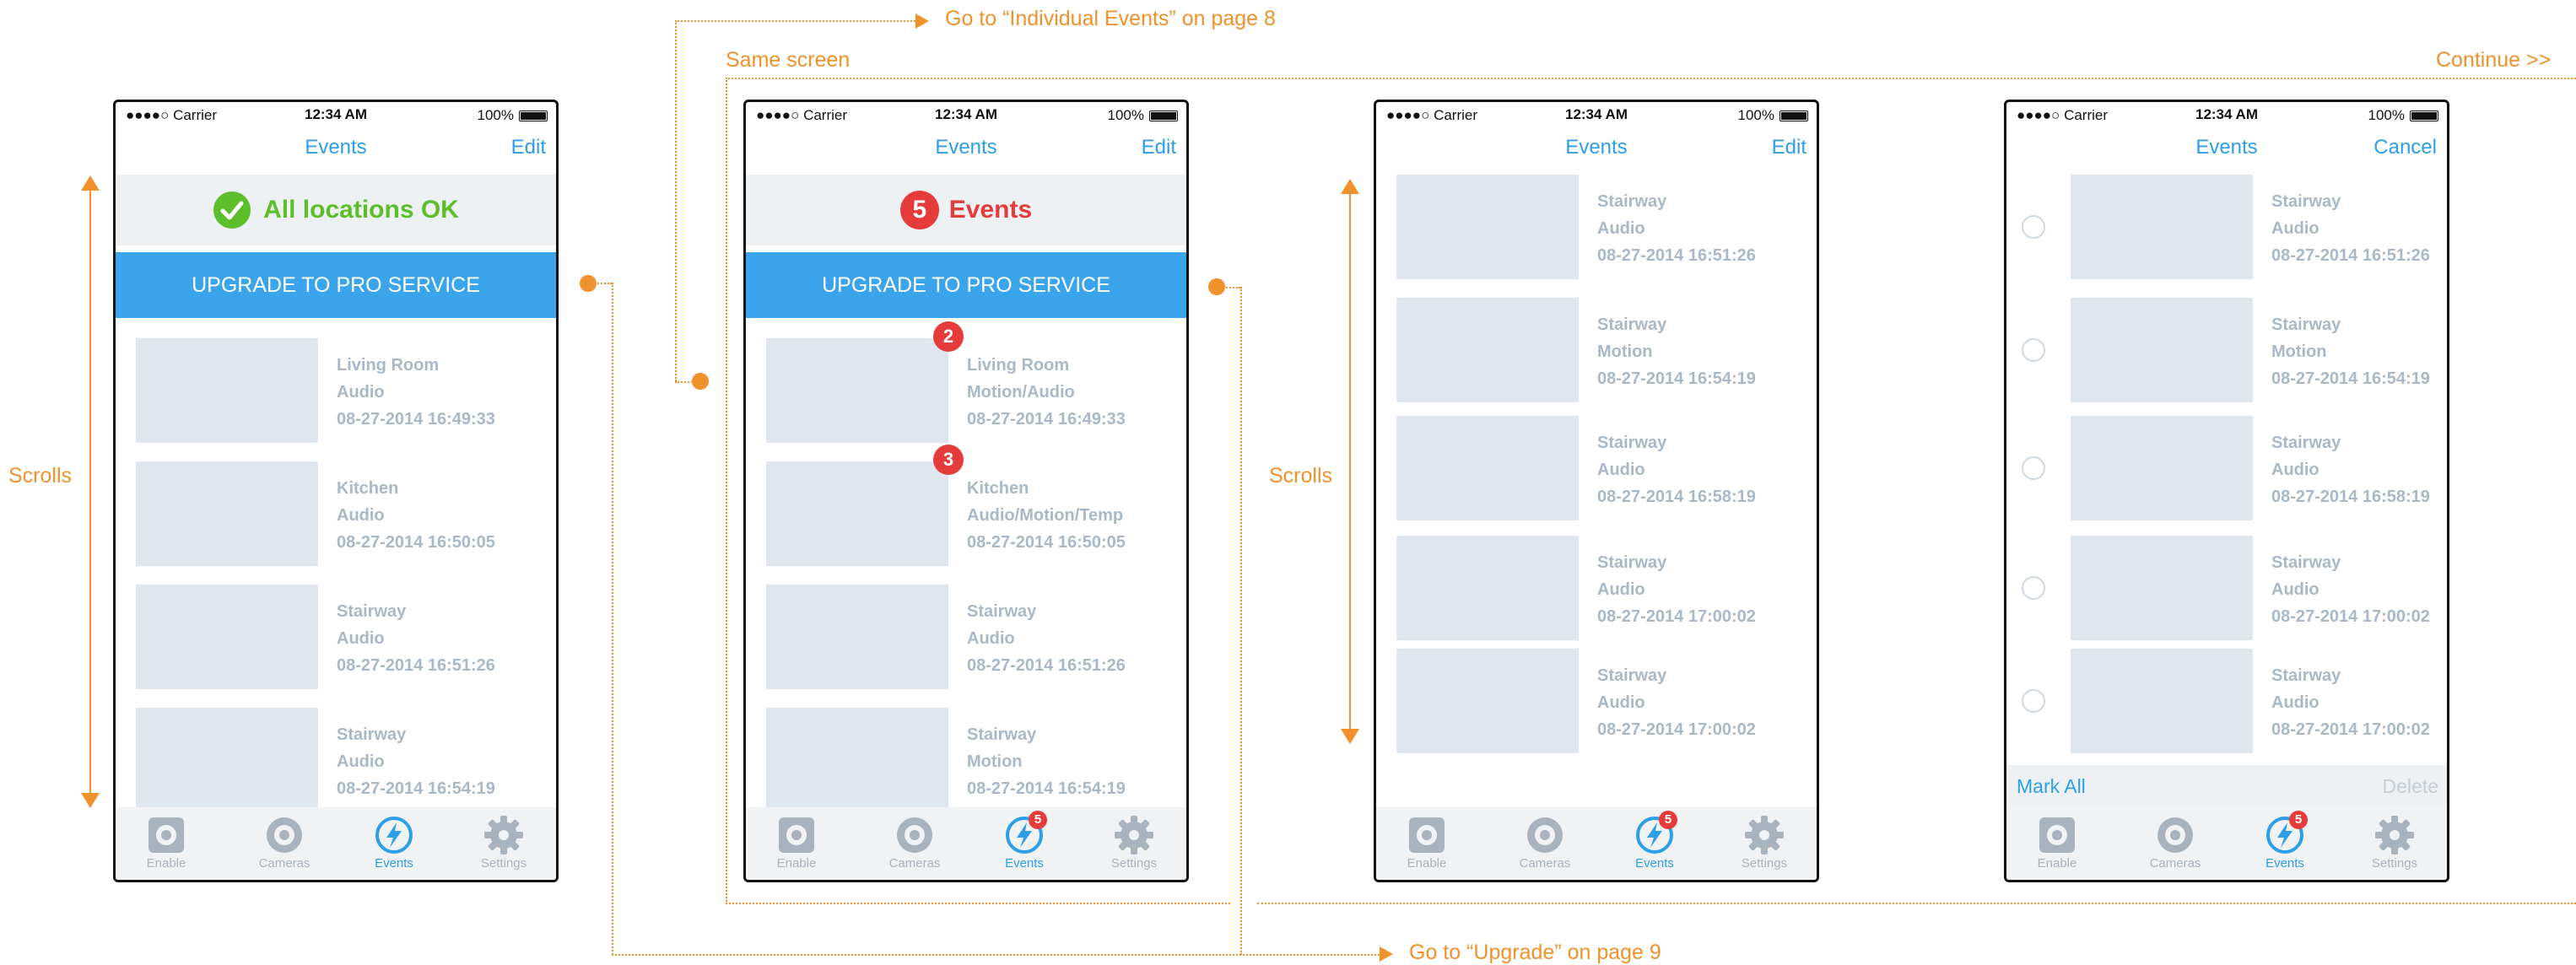 This screenshot has width=2576, height=965. Describe the element at coordinates (1676, 378) in the screenshot. I see `event-time: 08-27-2014 16:54:19` at that location.